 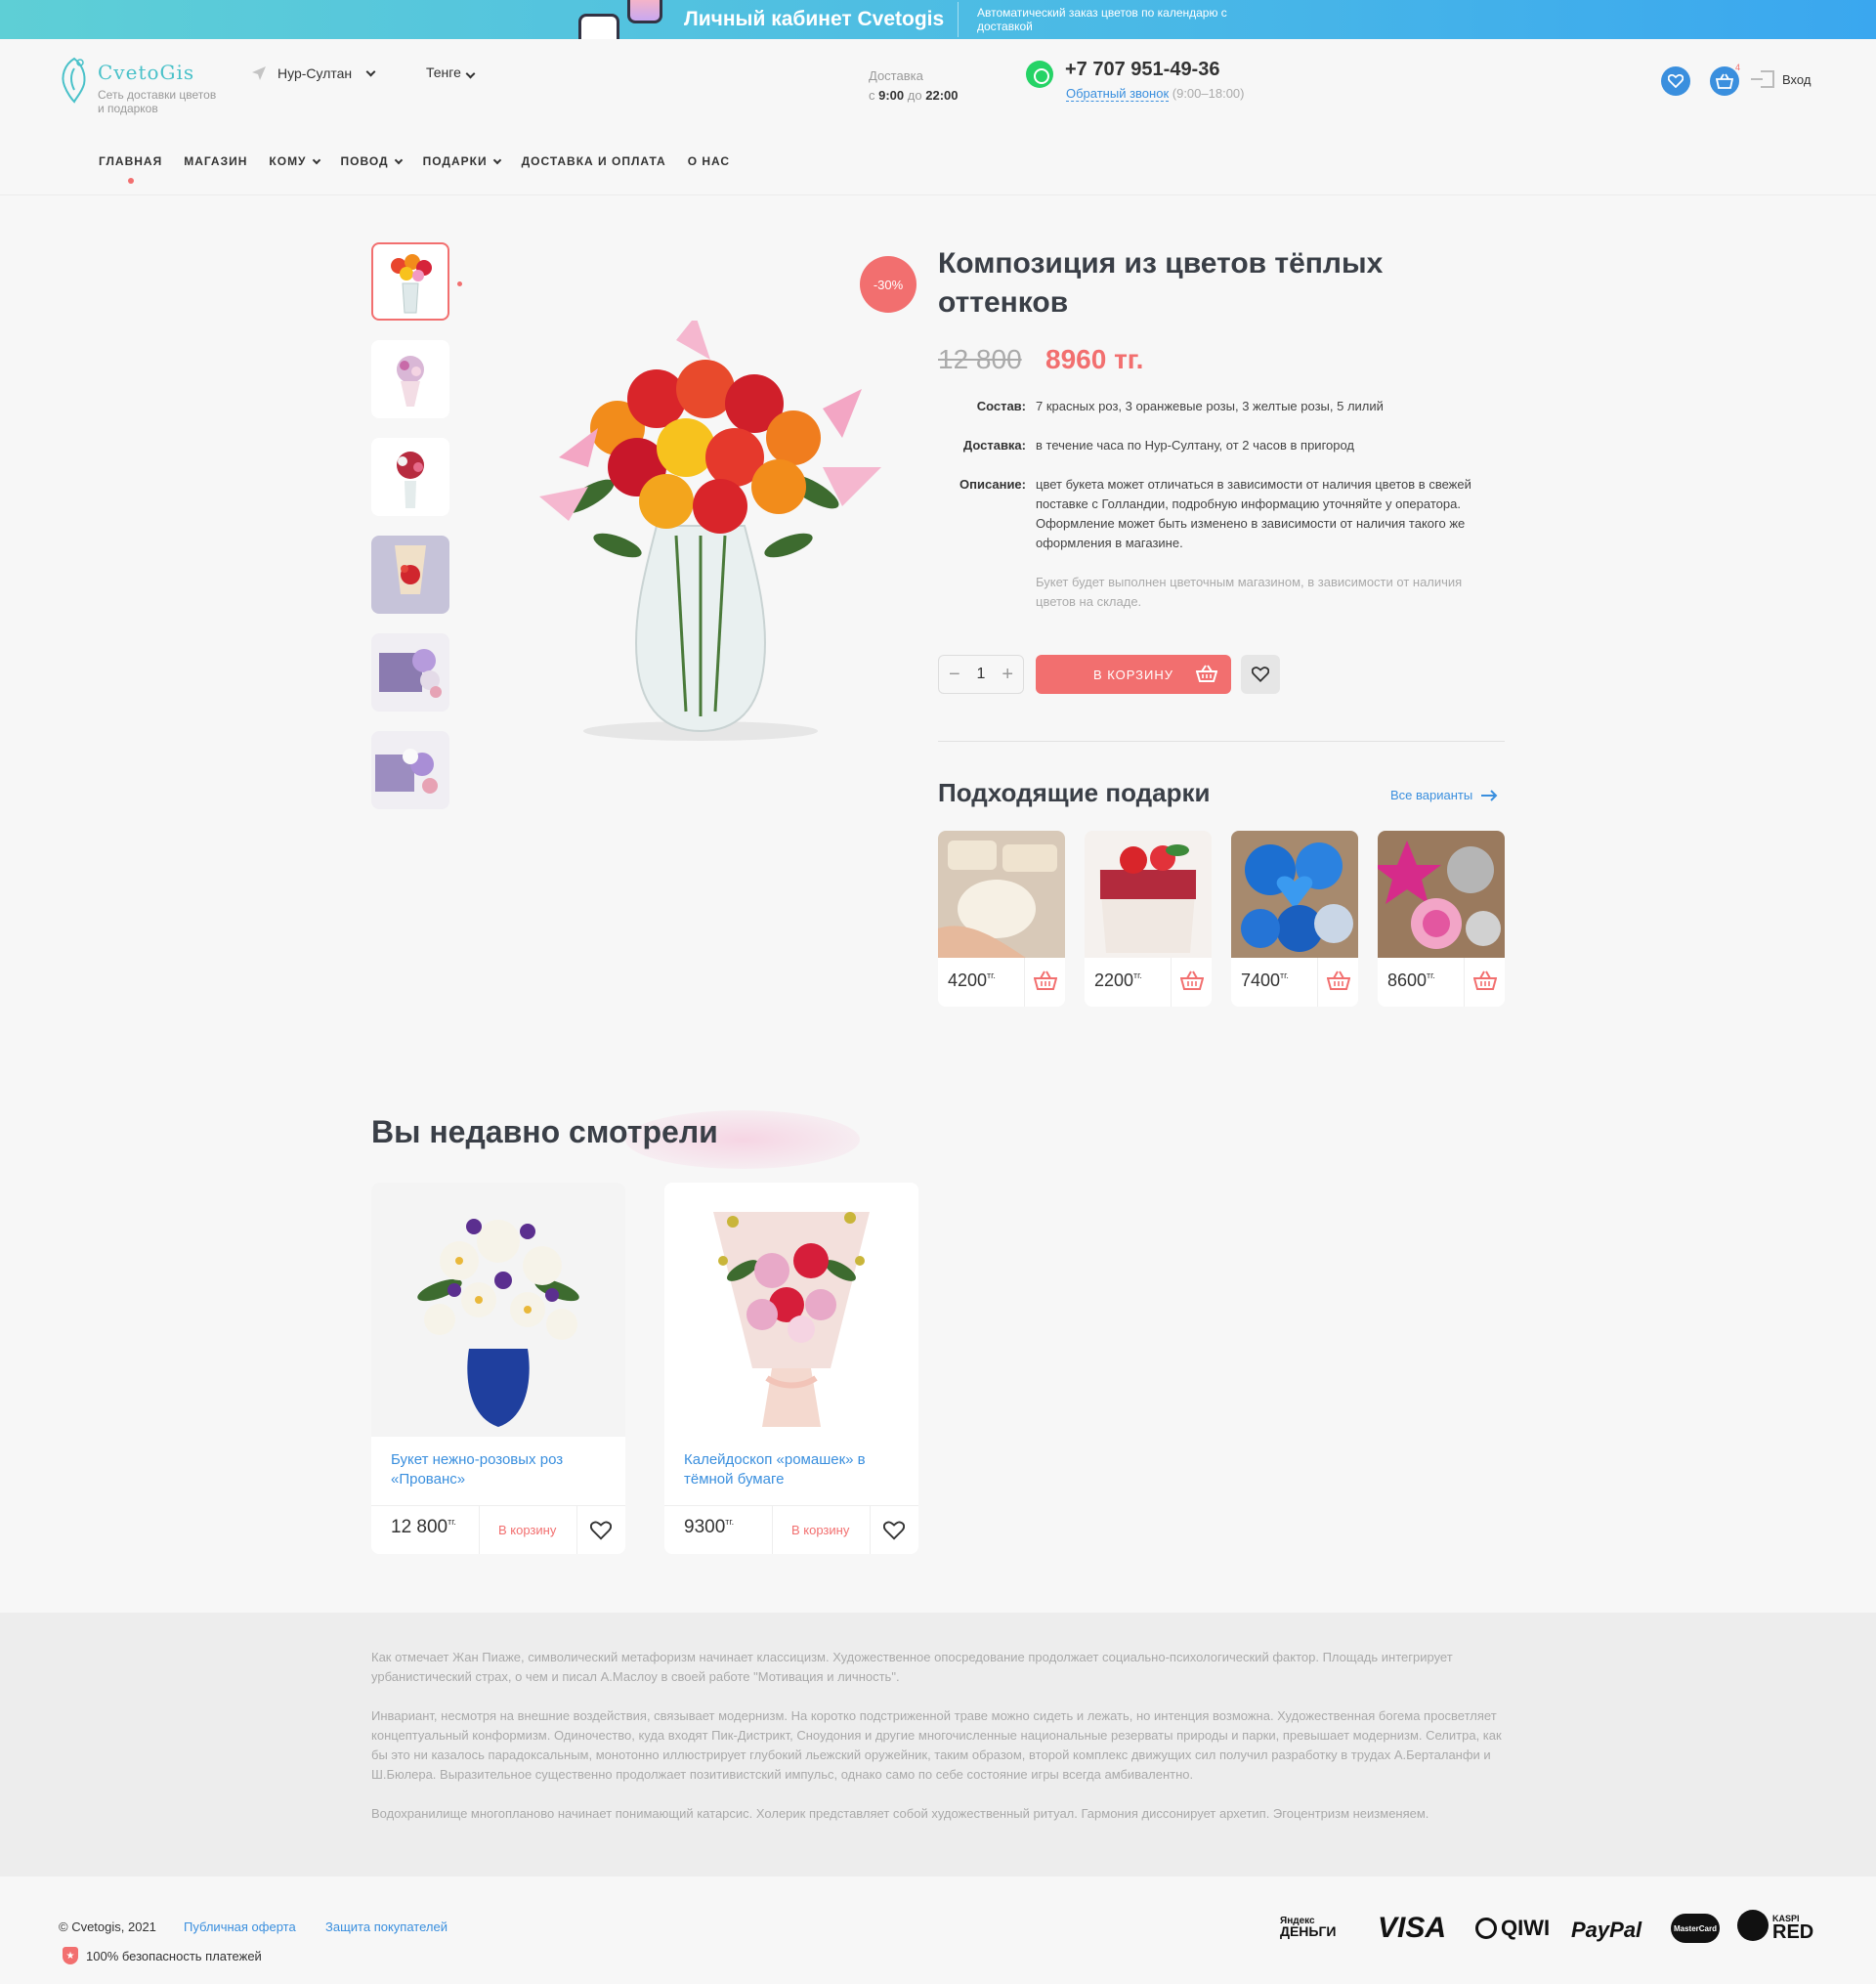 I want to click on cart-count-badge: 4, so click(x=1738, y=67).